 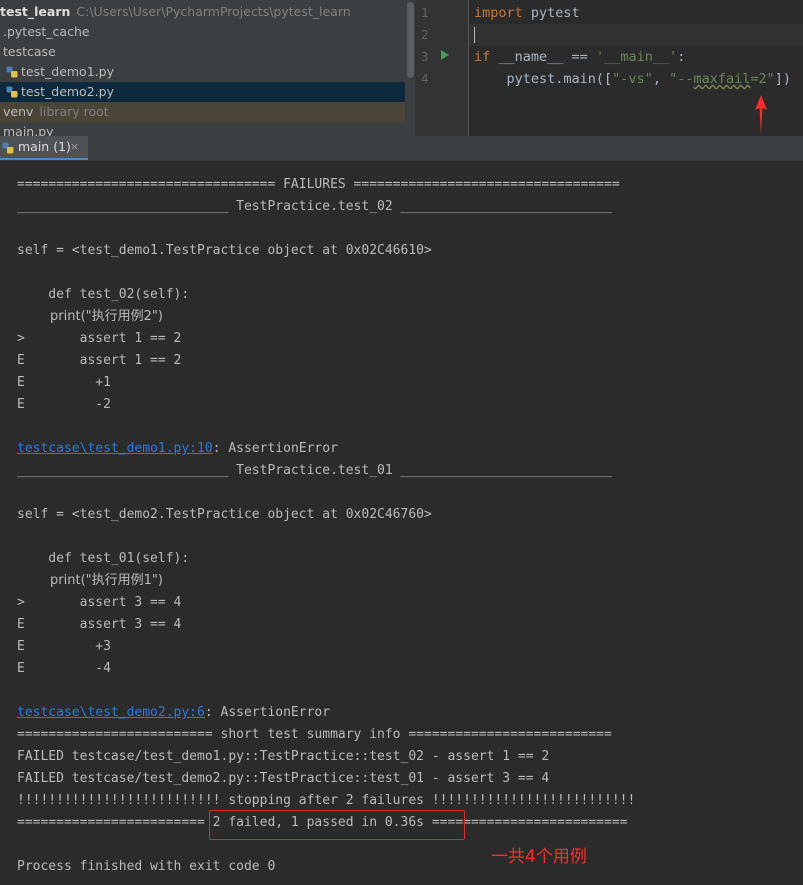 I want to click on annotation-highlight-box, so click(x=337, y=825).